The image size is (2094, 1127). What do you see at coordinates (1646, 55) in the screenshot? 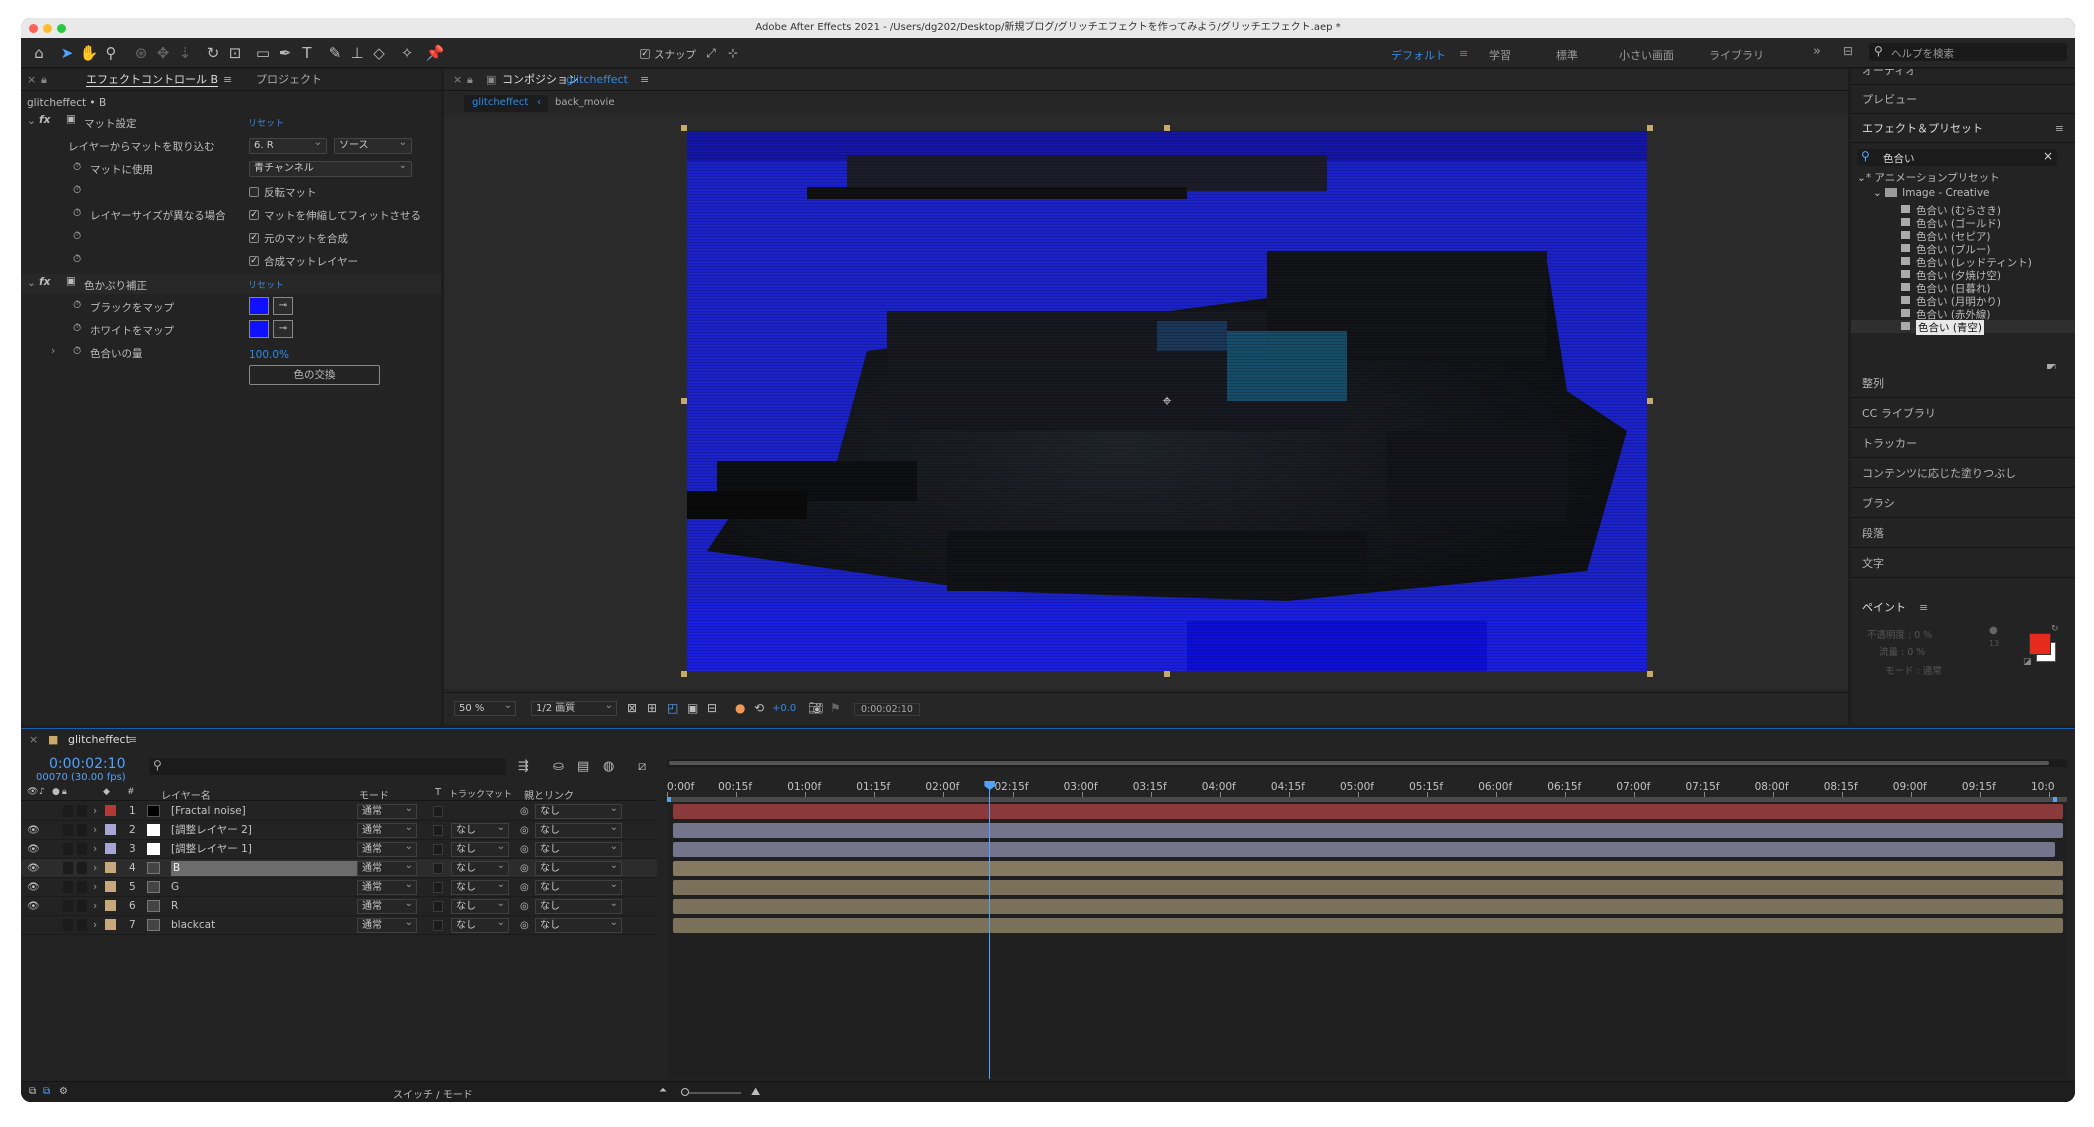
I see `workspace-small-screen: 小さい画面` at bounding box center [1646, 55].